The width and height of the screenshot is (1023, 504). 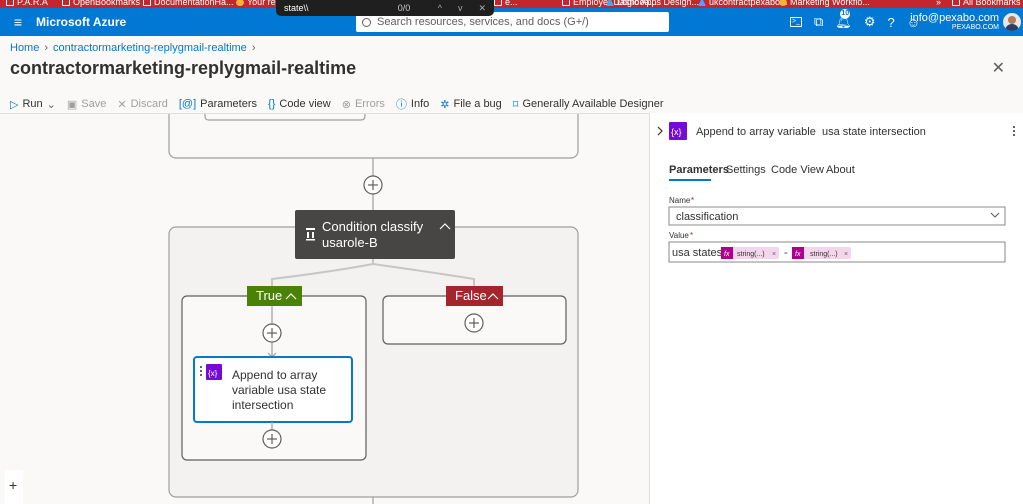 I want to click on parameters-icon: [@], so click(x=187, y=104).